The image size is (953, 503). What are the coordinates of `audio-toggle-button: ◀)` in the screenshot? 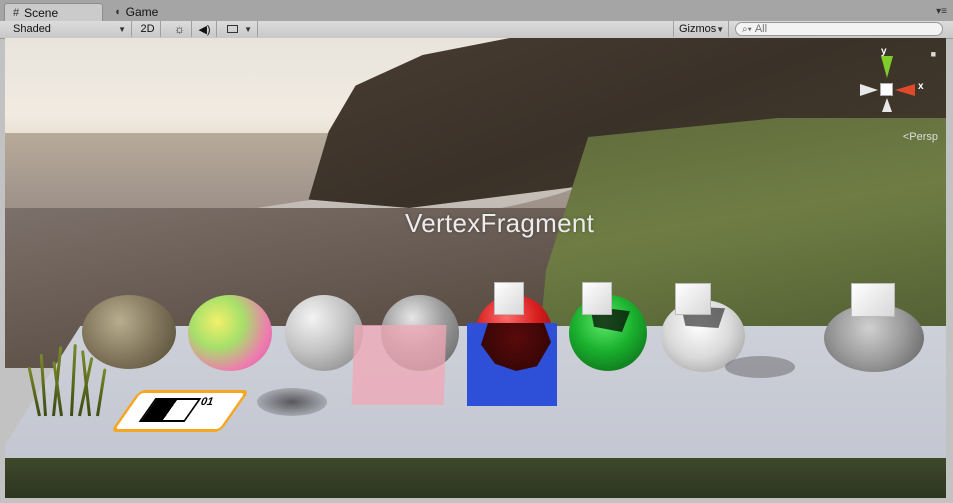 It's located at (205, 29).